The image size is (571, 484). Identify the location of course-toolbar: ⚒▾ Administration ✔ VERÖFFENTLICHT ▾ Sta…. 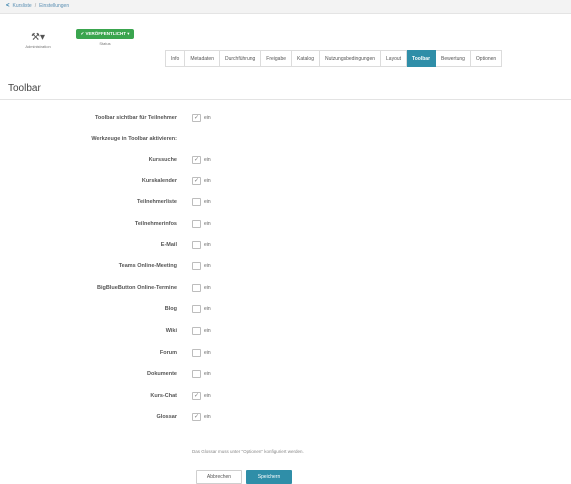
(285, 32).